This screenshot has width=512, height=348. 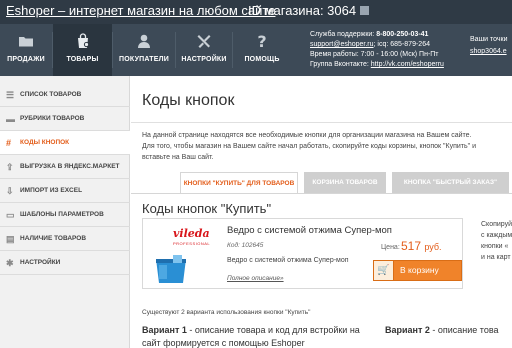 I want to click on logo-text: vileda, so click(x=191, y=233).